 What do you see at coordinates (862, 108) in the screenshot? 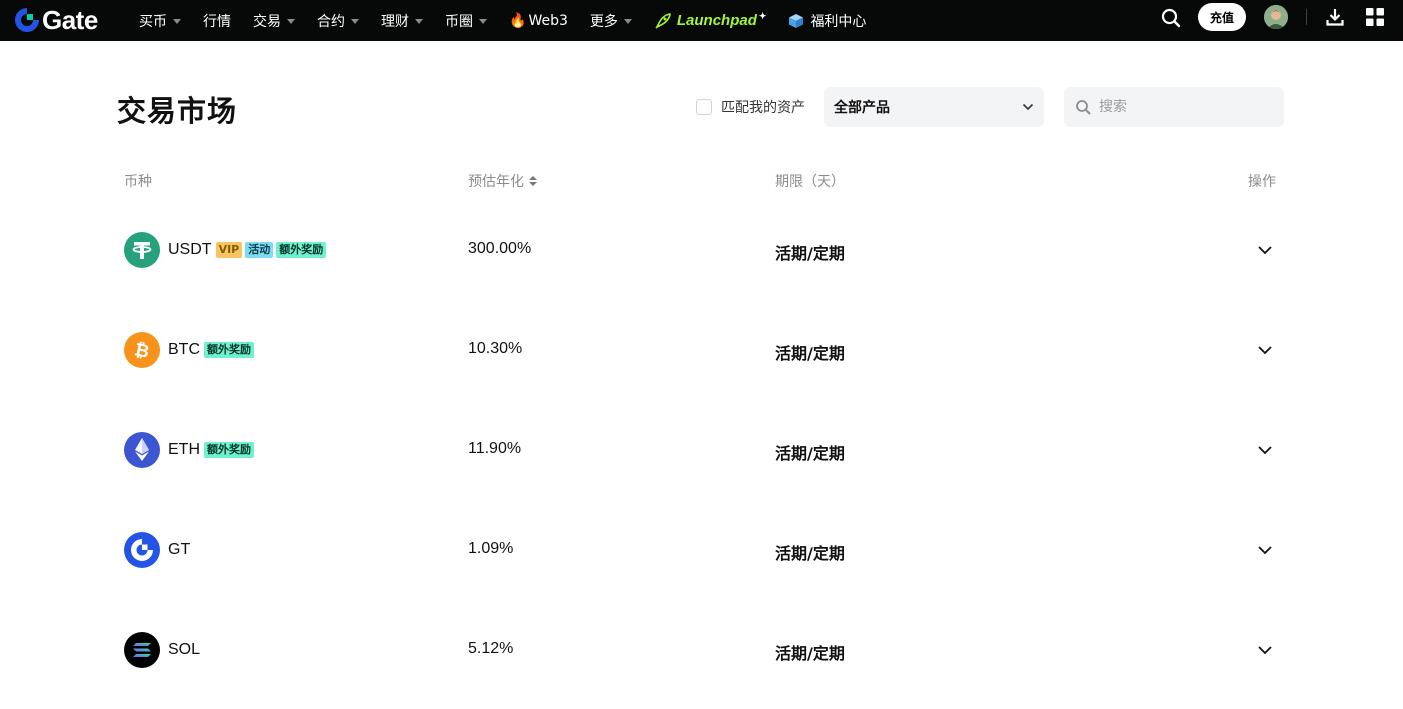
I see `product-filter-value: 全部产品` at bounding box center [862, 108].